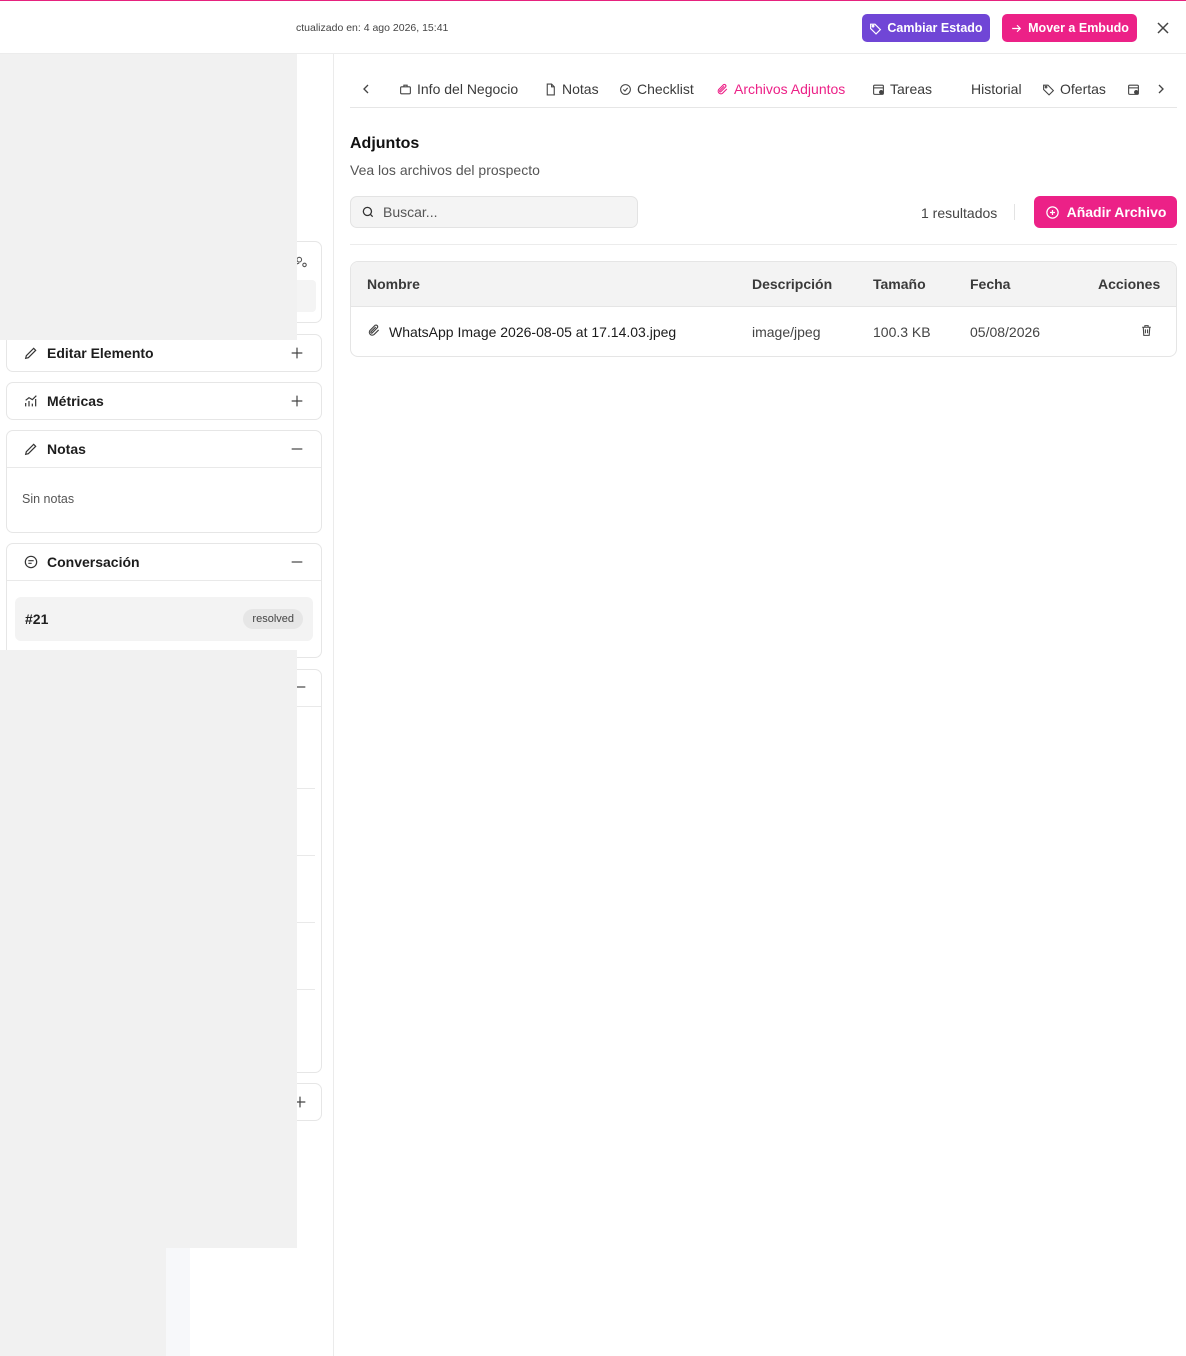 This screenshot has width=1186, height=1356. Describe the element at coordinates (48, 499) in the screenshot. I see `notes-empty-text: Sin notas` at that location.